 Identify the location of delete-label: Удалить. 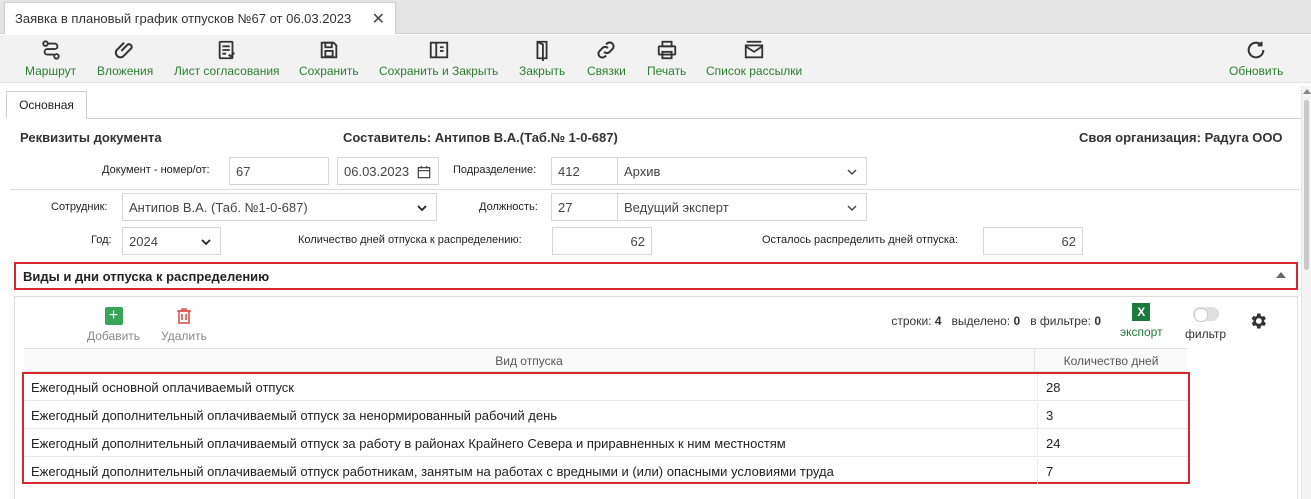
(184, 336).